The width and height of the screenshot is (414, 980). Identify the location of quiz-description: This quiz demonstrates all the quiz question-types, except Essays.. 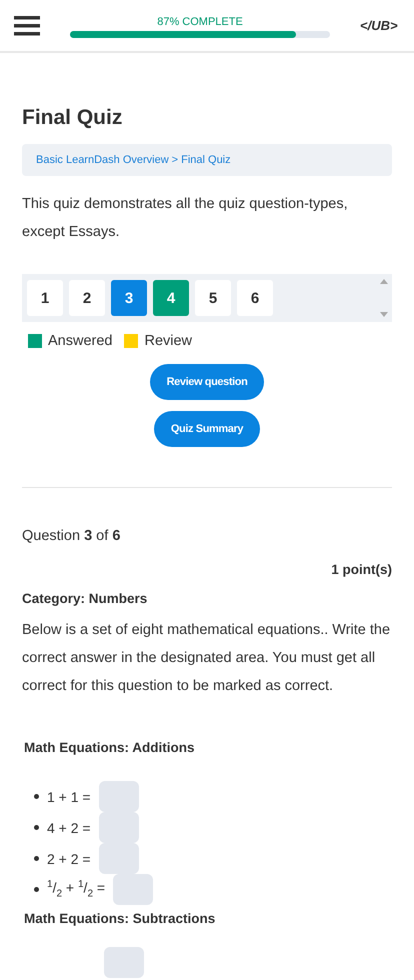
(185, 218).